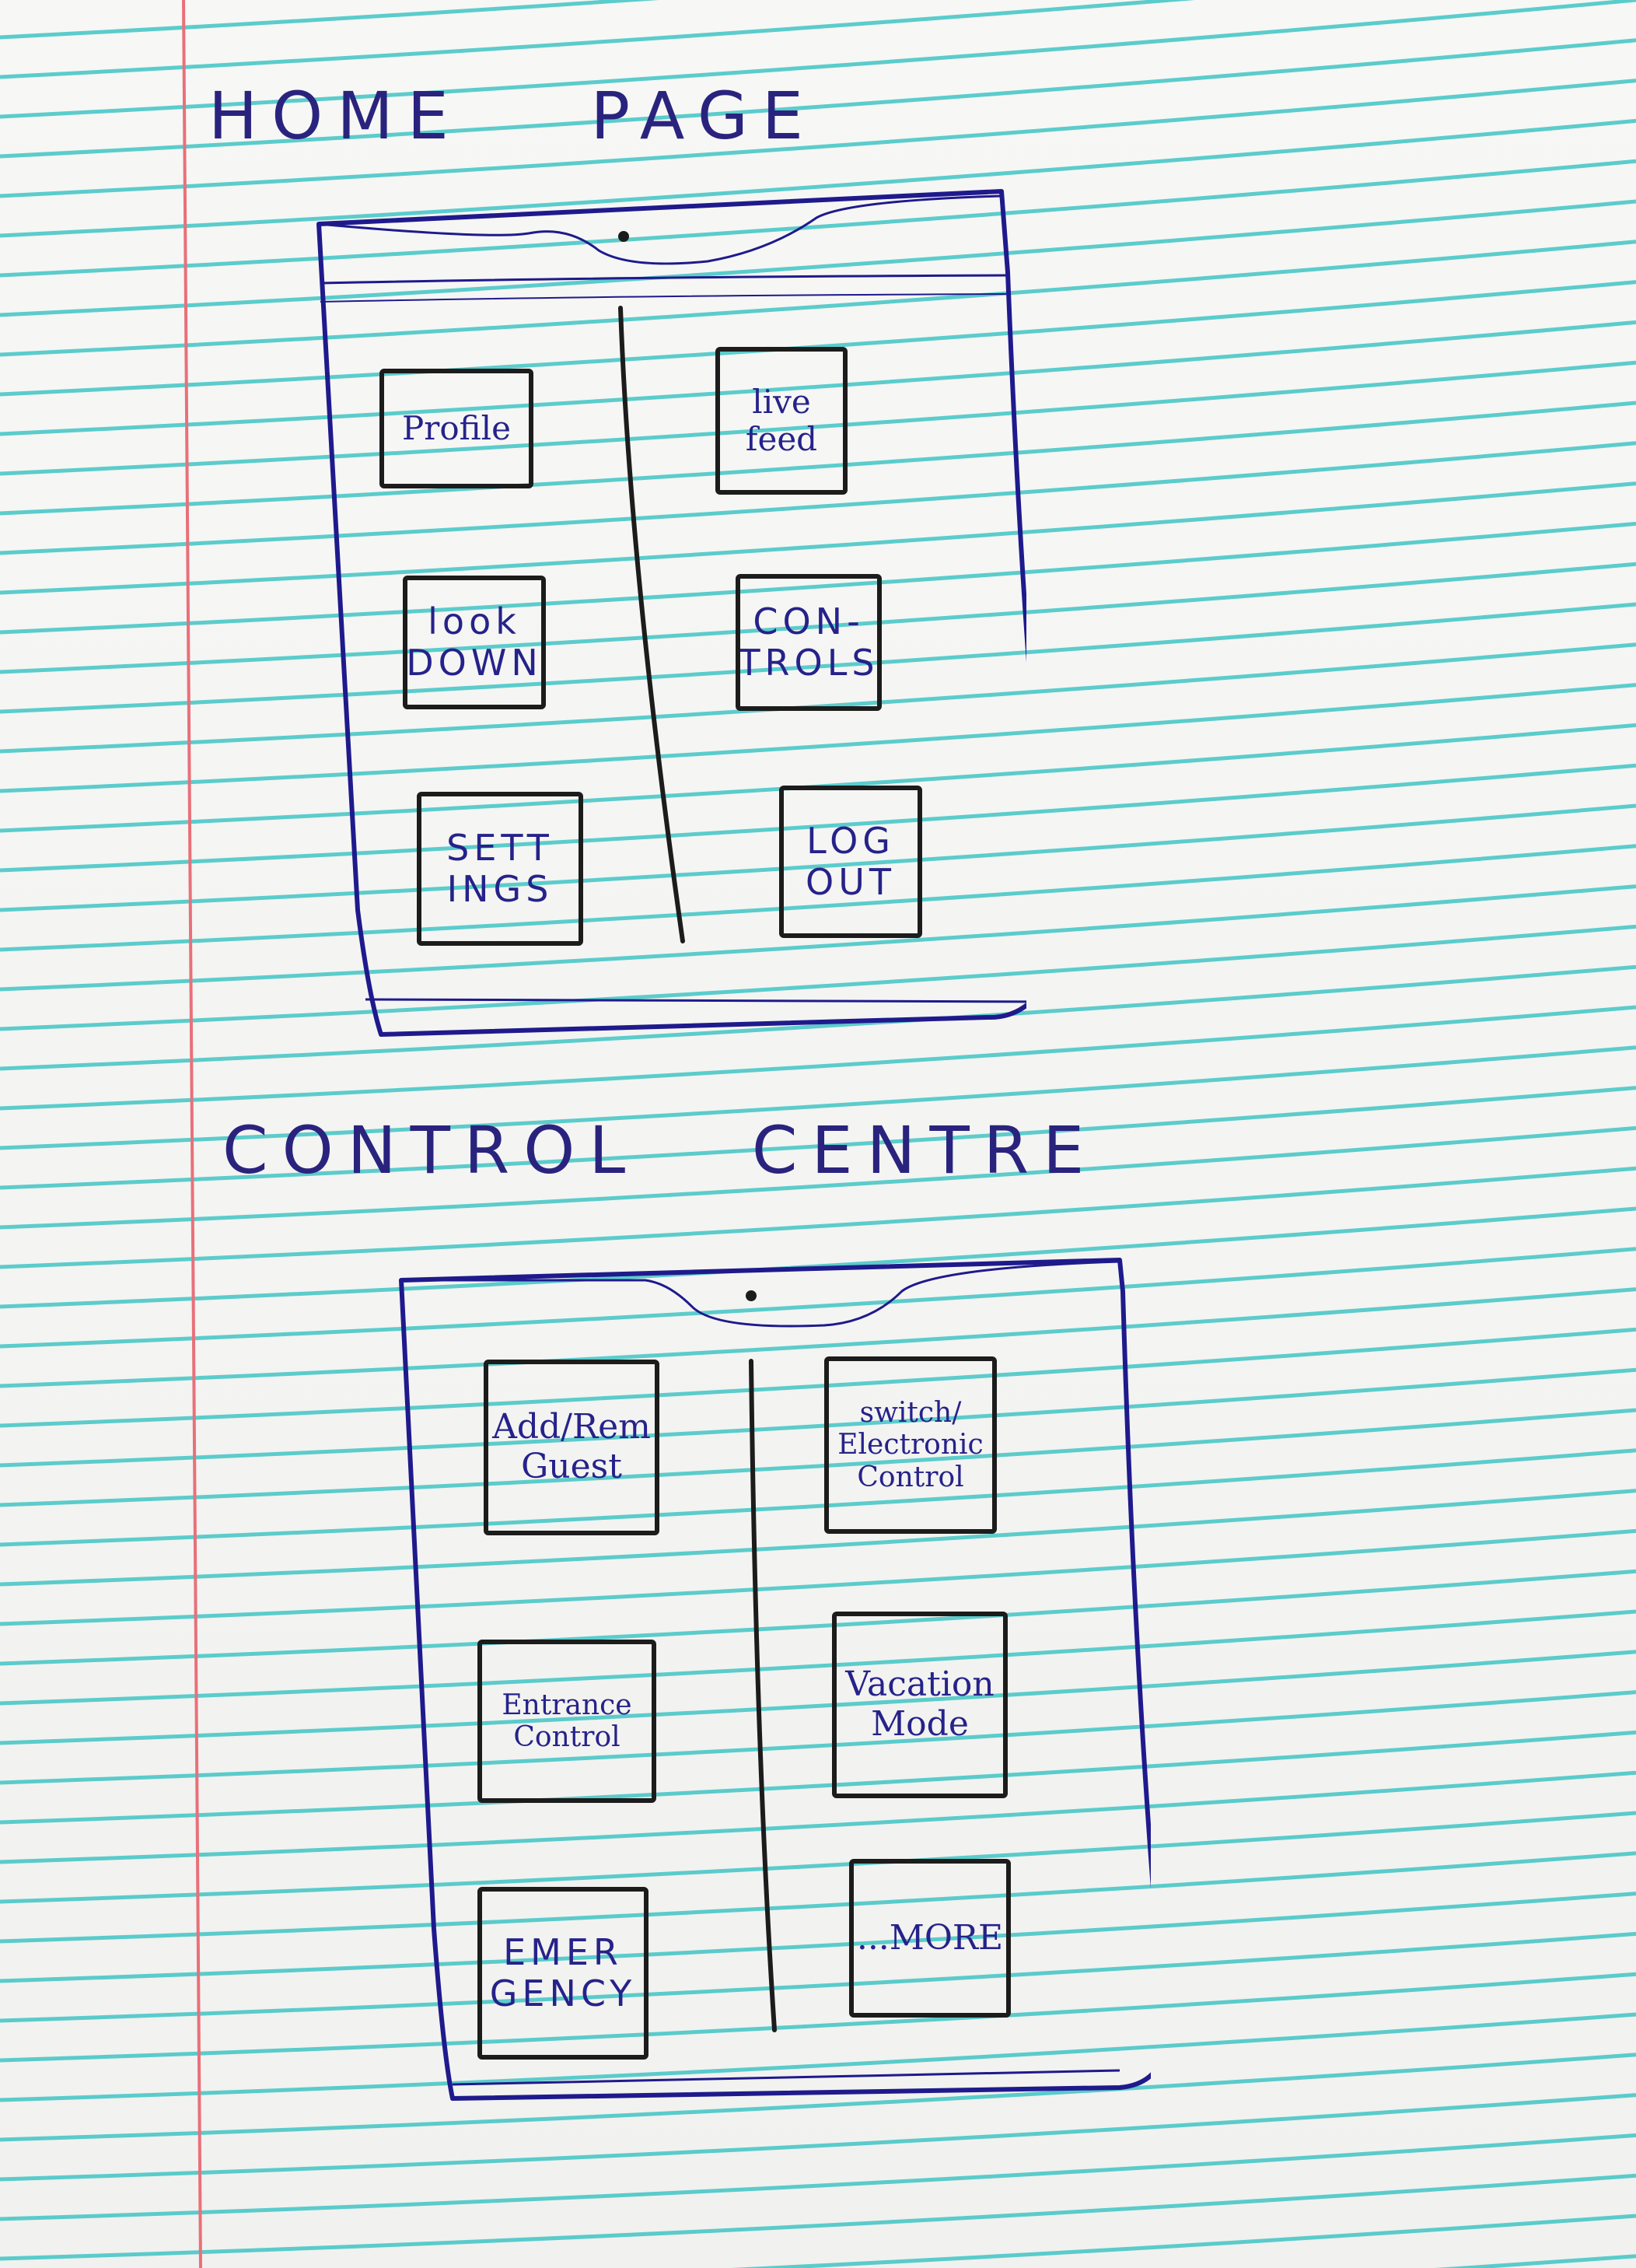  What do you see at coordinates (920, 1724) in the screenshot?
I see `tile-label: Mode` at bounding box center [920, 1724].